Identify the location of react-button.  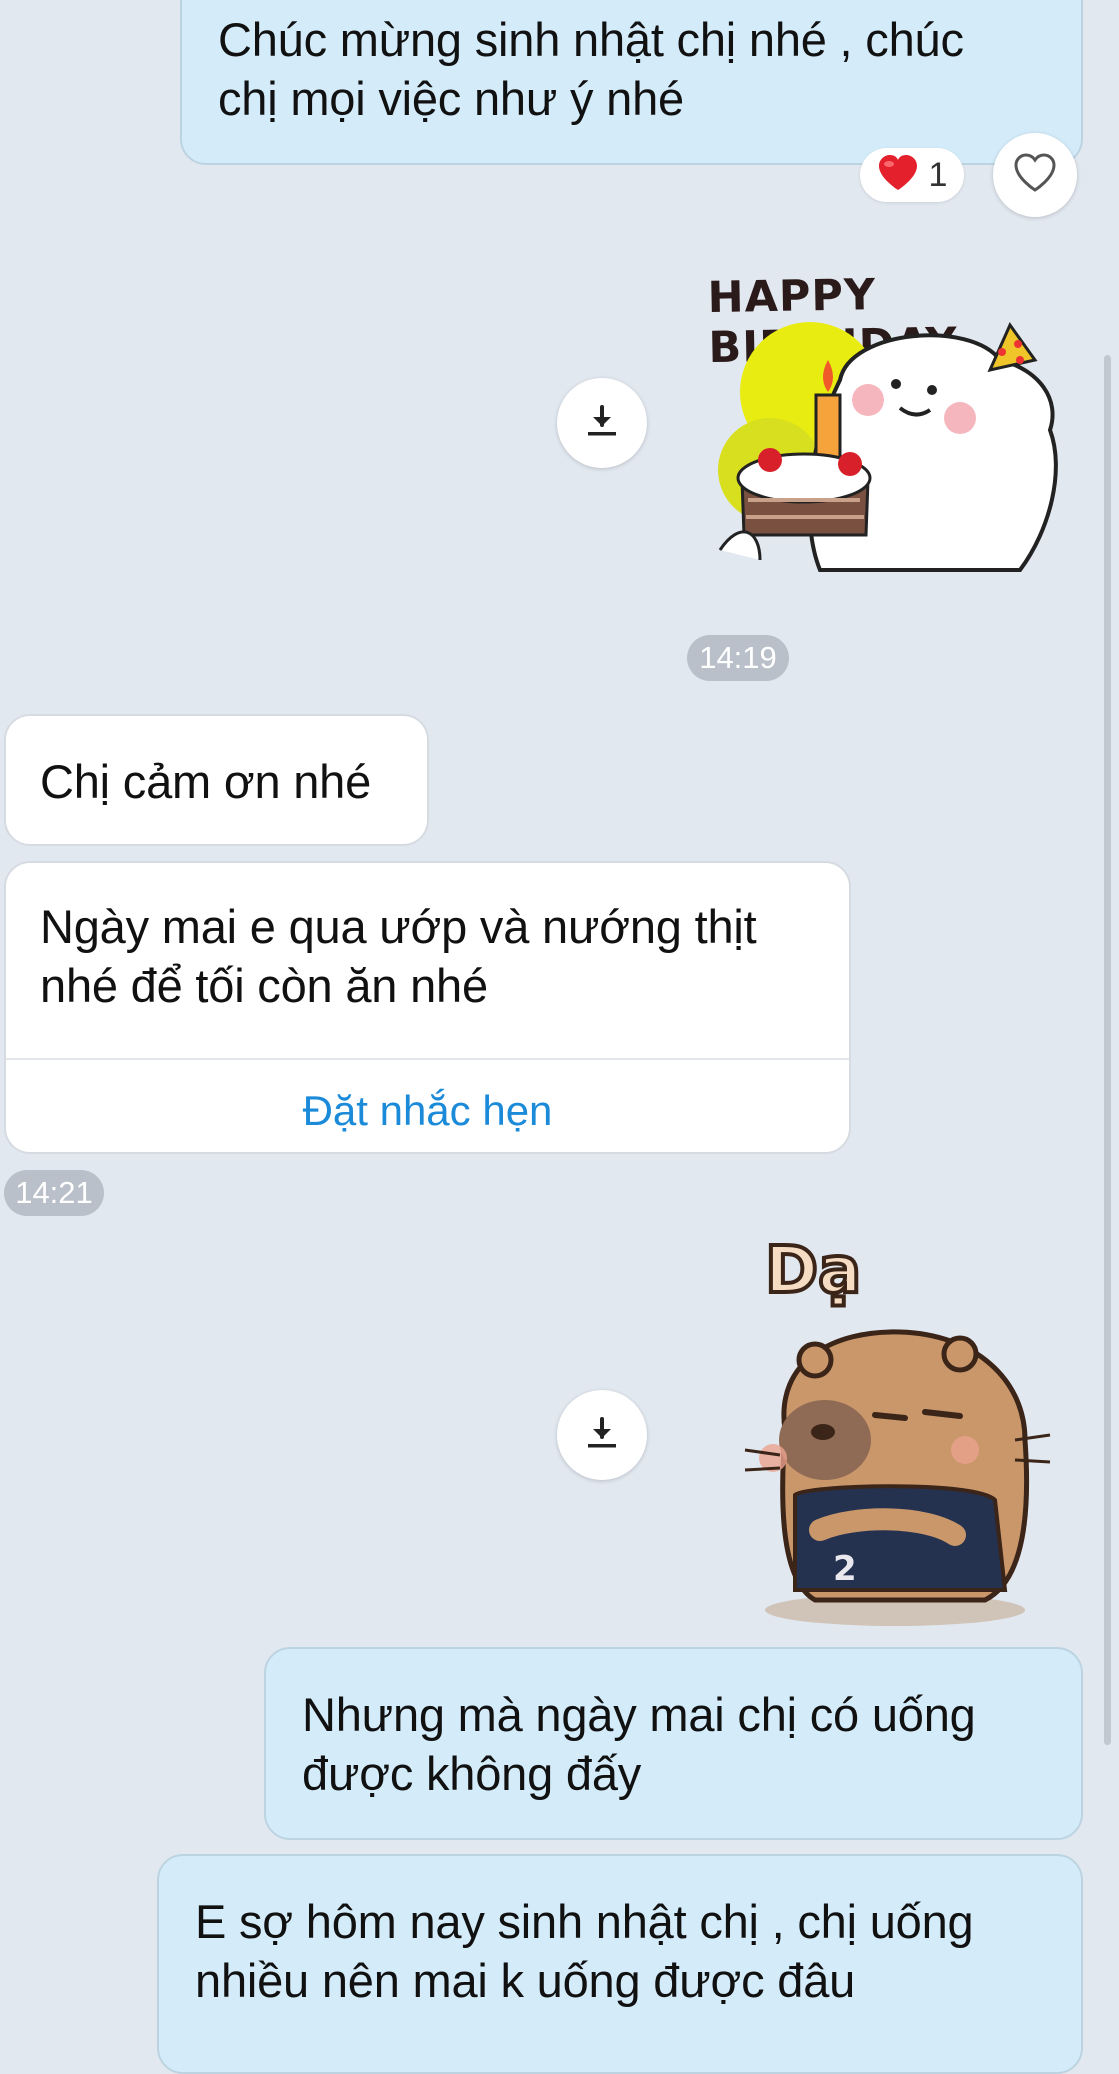
(1035, 175).